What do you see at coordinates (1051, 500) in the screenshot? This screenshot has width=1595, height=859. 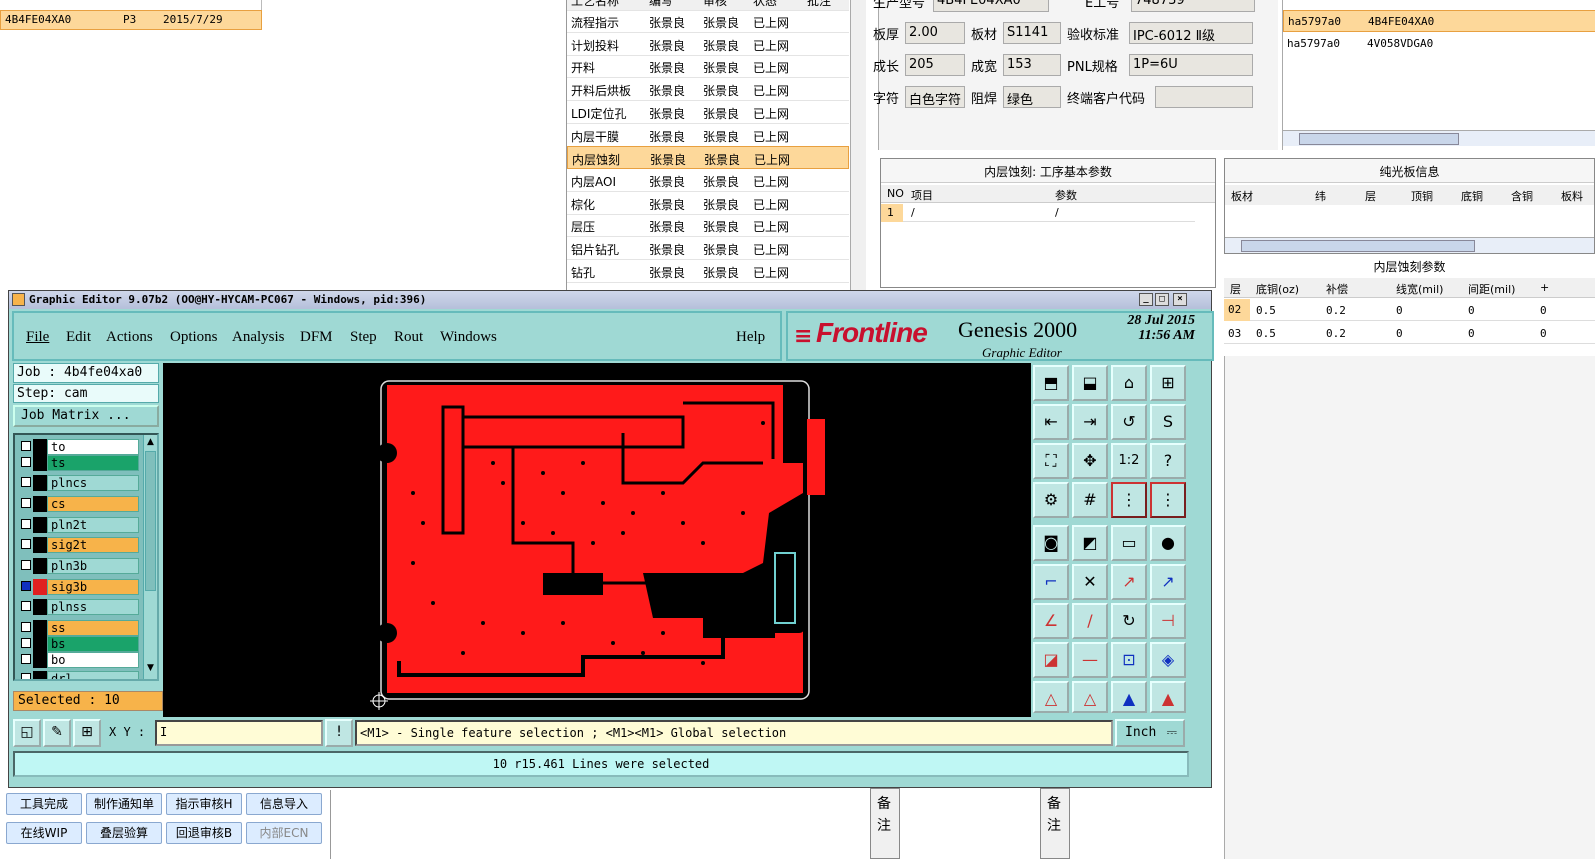 I see `measure-icon: ⚙` at bounding box center [1051, 500].